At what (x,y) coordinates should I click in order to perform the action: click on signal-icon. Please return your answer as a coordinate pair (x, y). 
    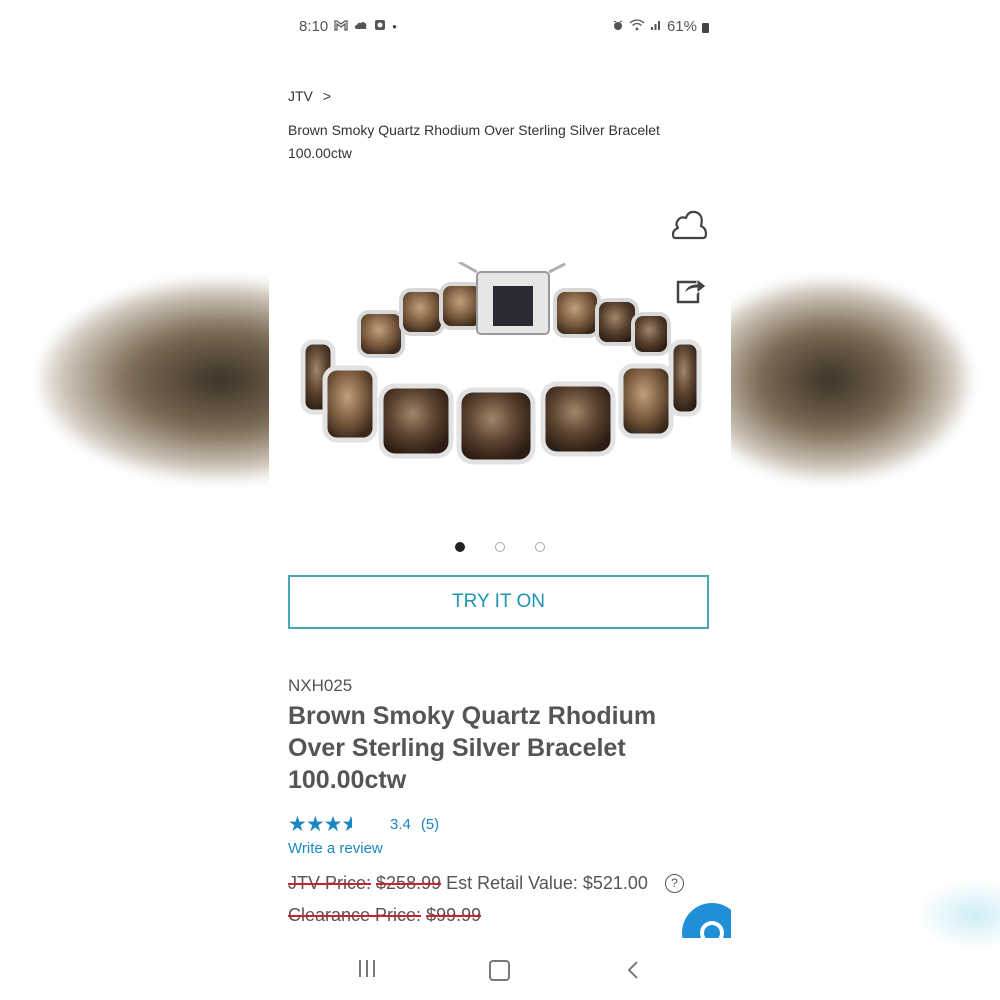
    Looking at the image, I should click on (656, 26).